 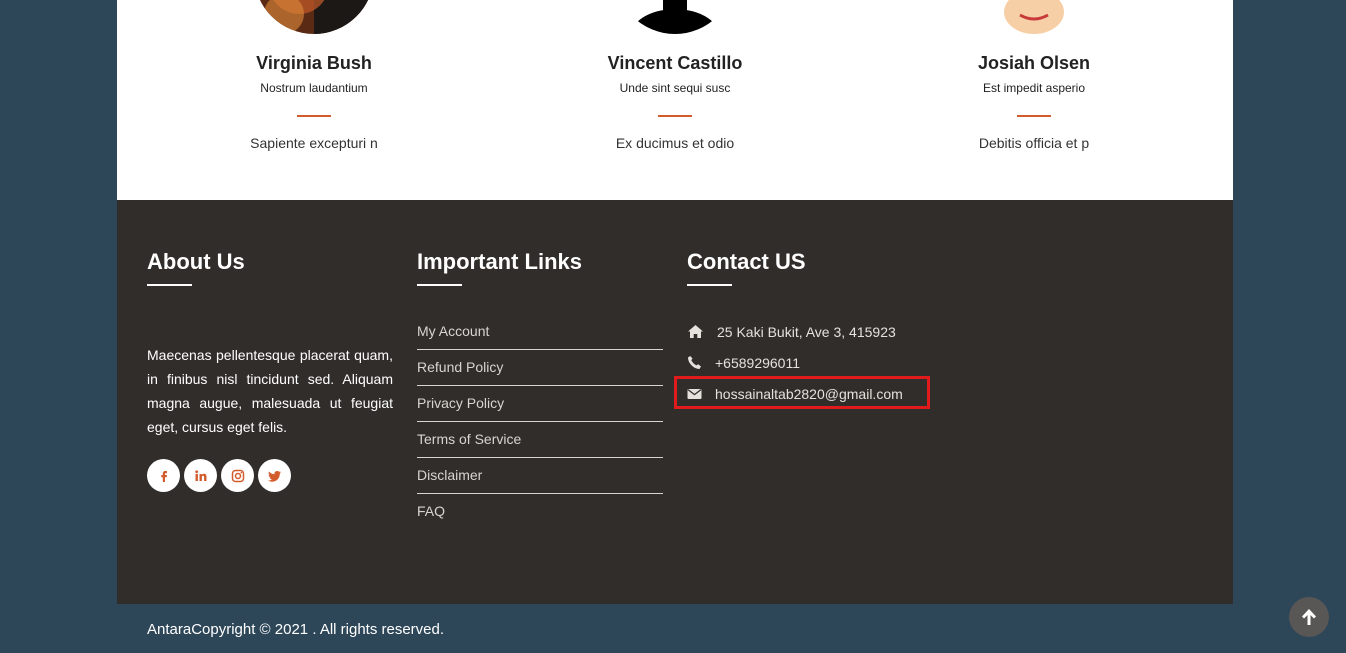 I want to click on scroll-to-top-button, so click(x=1309, y=617).